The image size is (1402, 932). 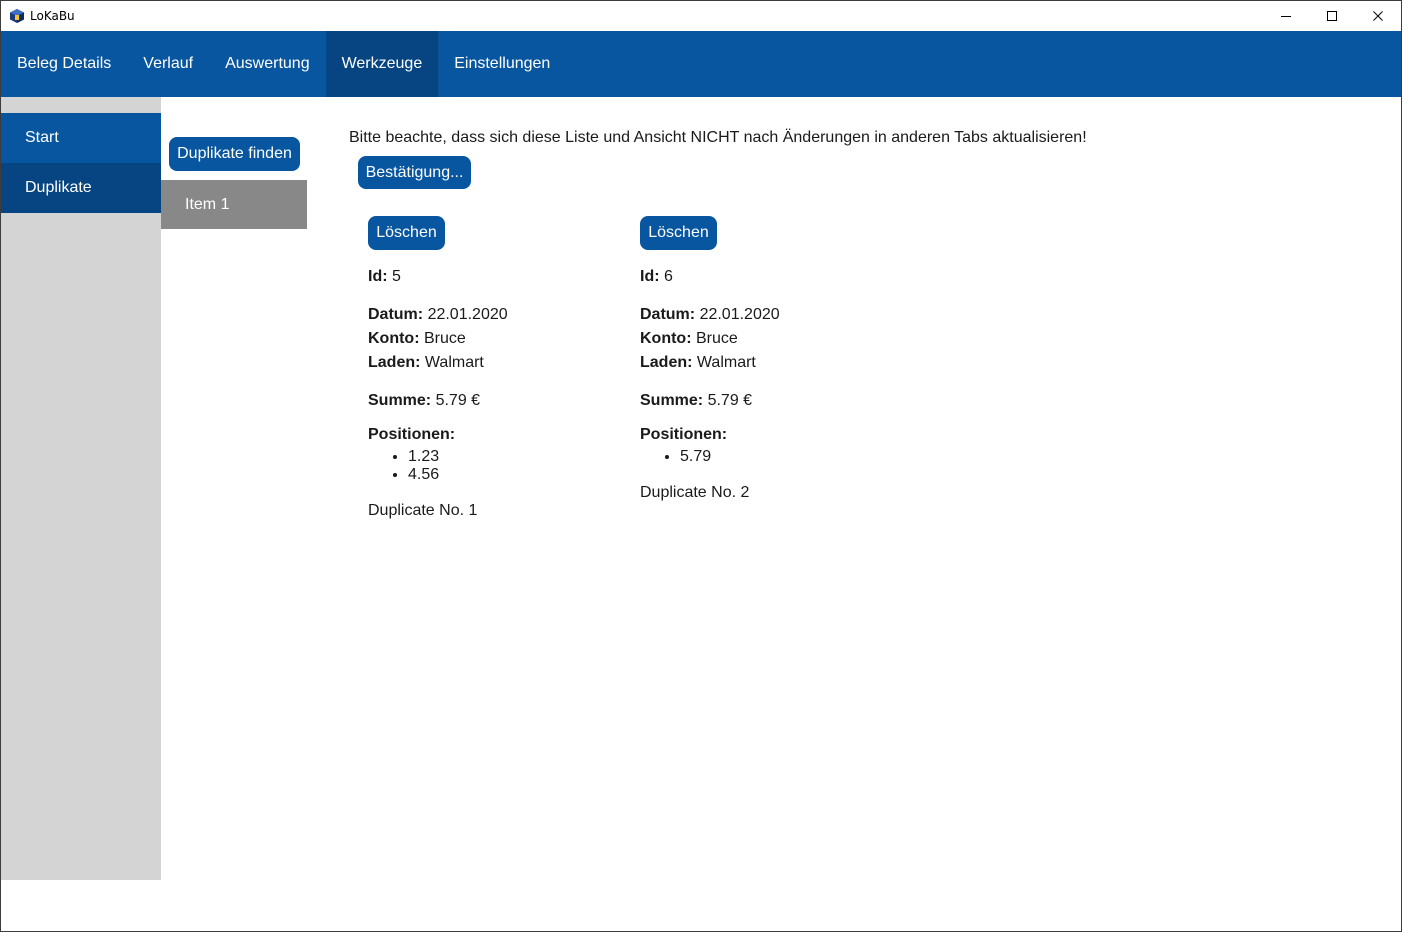 What do you see at coordinates (234, 154) in the screenshot?
I see `find-duplicates-button: Duplikate finden` at bounding box center [234, 154].